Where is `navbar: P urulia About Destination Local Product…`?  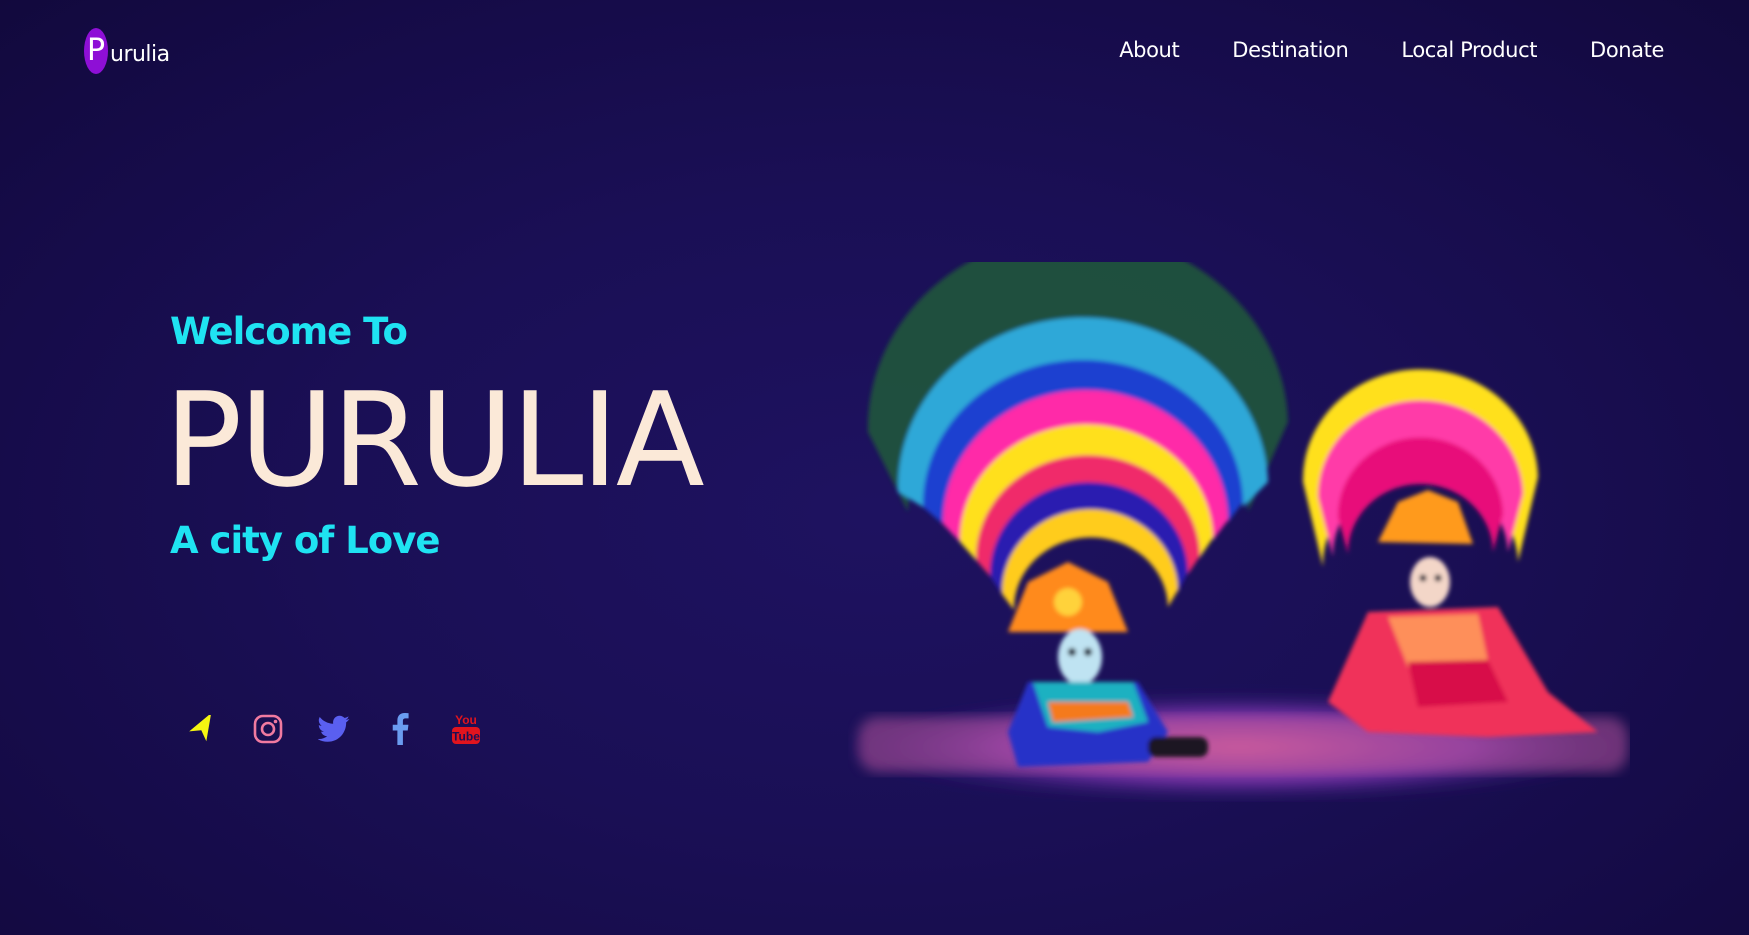
navbar: P urulia About Destination Local Product… is located at coordinates (874, 55).